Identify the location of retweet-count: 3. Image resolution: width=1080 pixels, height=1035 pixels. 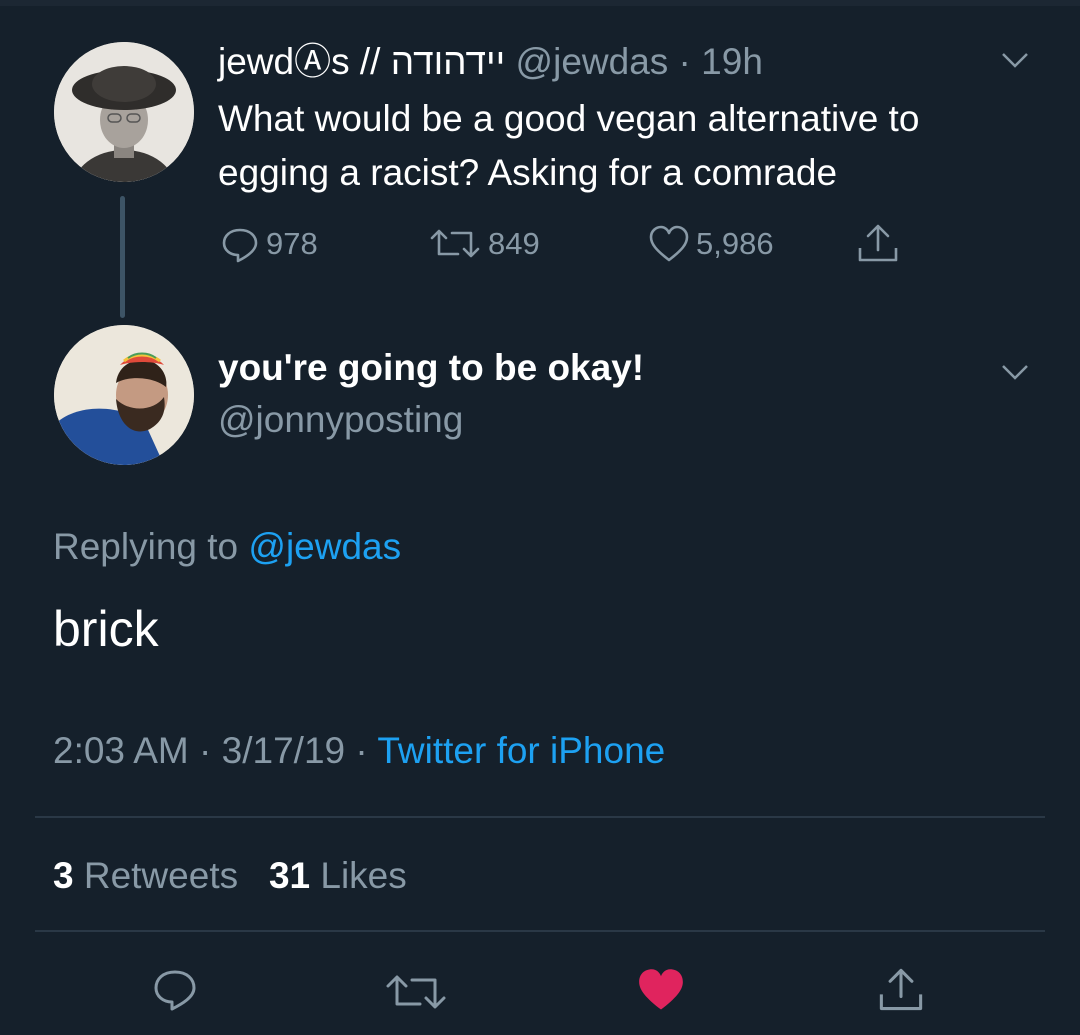
(63, 875).